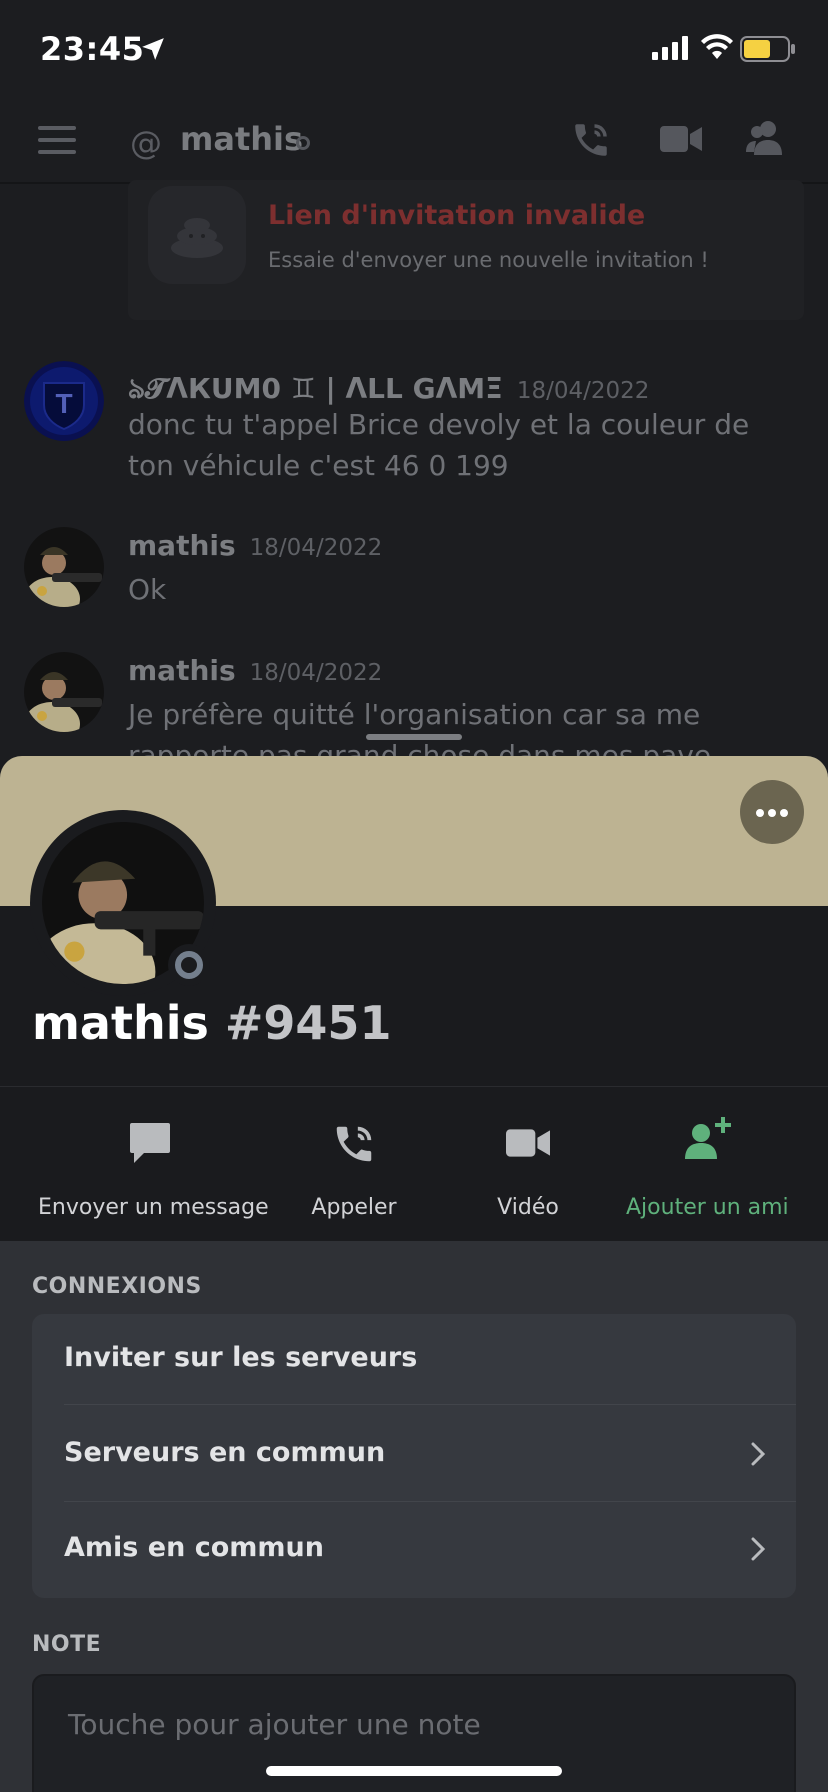 The height and width of the screenshot is (1792, 828). Describe the element at coordinates (241, 139) in the screenshot. I see `channel-name: mathis` at that location.